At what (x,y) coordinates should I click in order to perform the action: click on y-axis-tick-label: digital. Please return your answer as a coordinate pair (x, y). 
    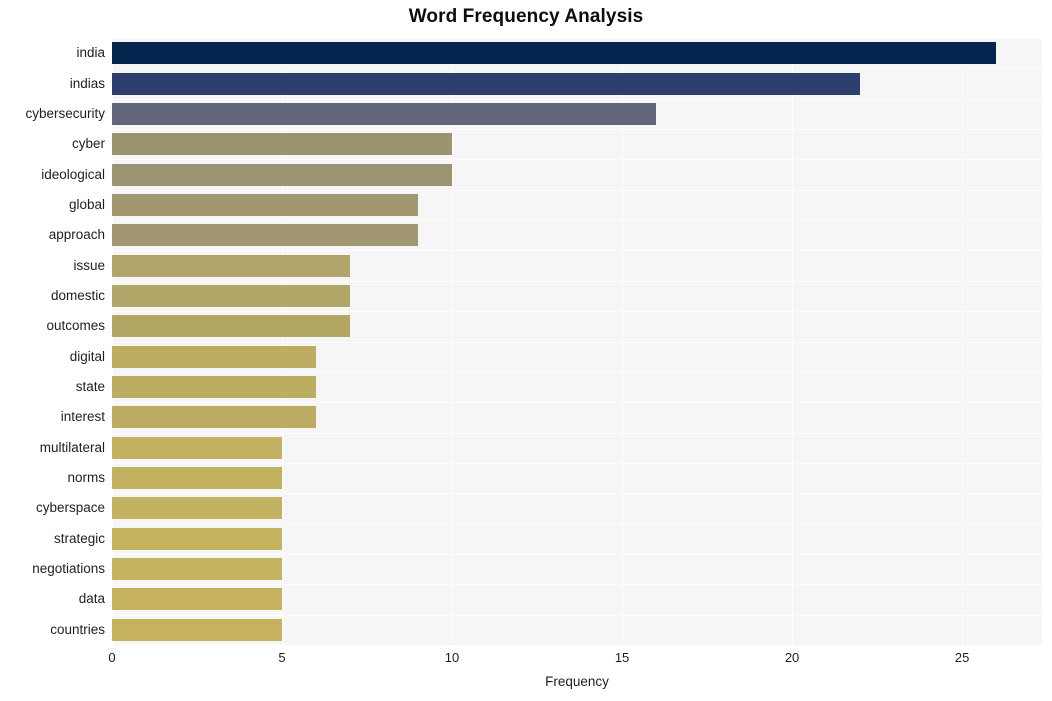
    Looking at the image, I should click on (87, 356).